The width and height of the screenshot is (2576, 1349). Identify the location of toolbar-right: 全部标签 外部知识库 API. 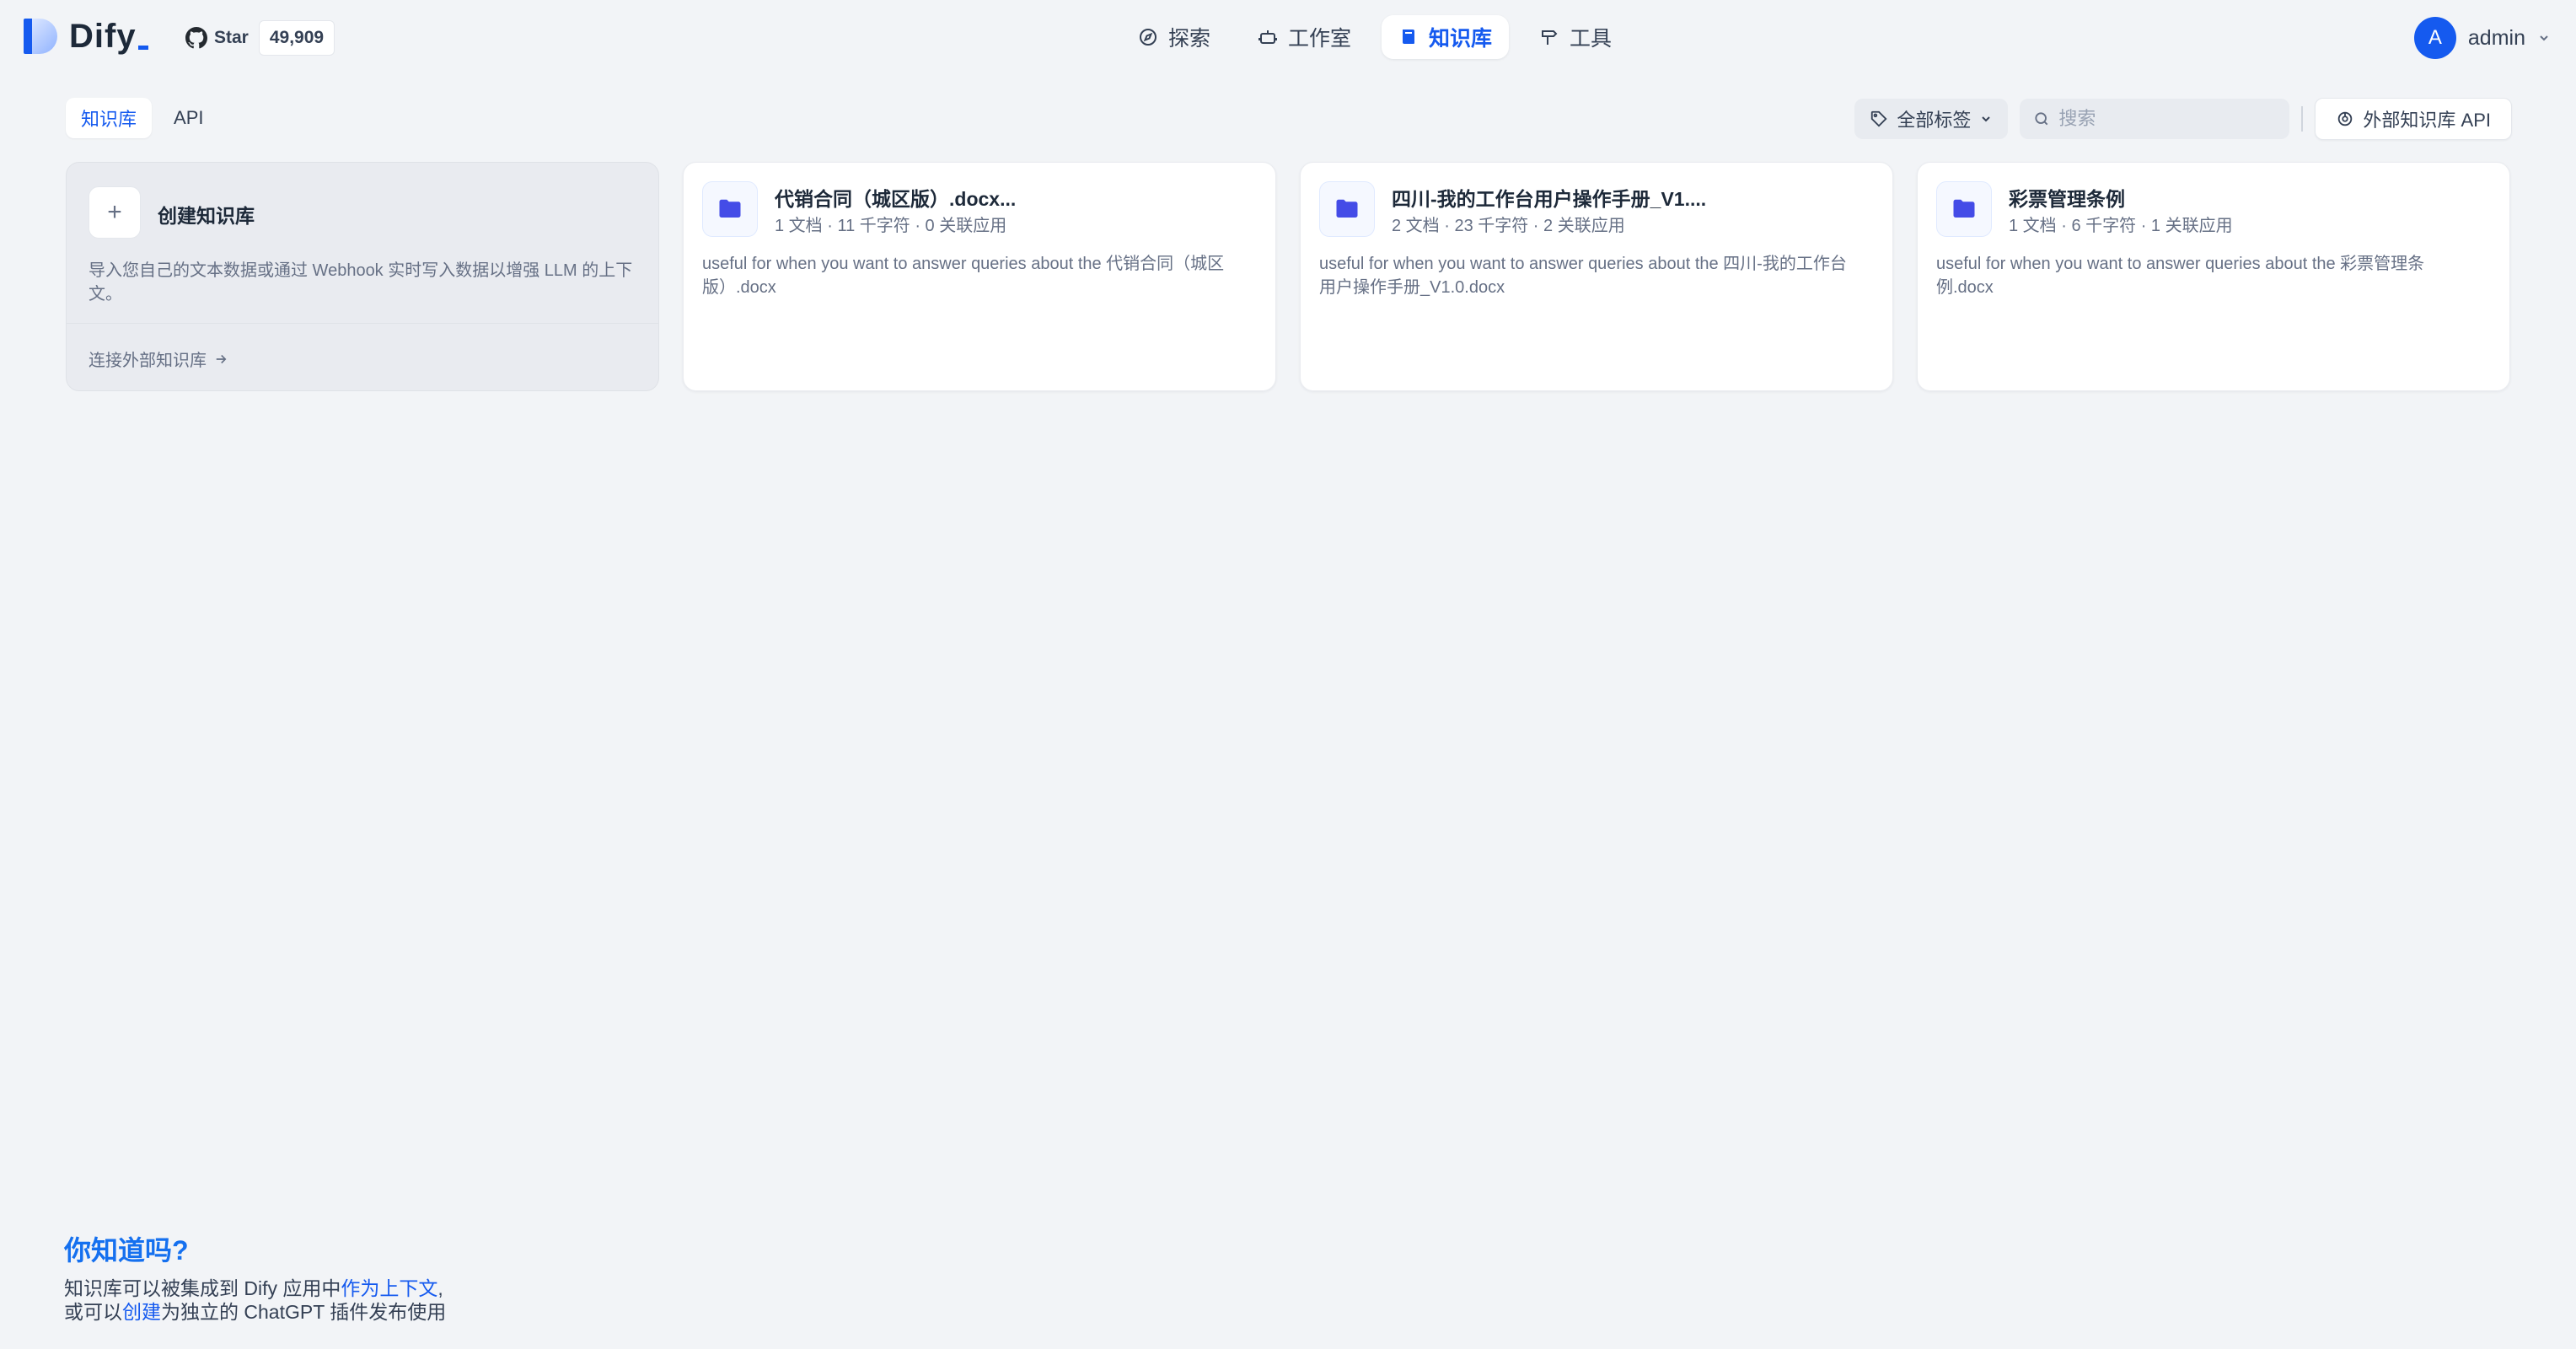
(2183, 119).